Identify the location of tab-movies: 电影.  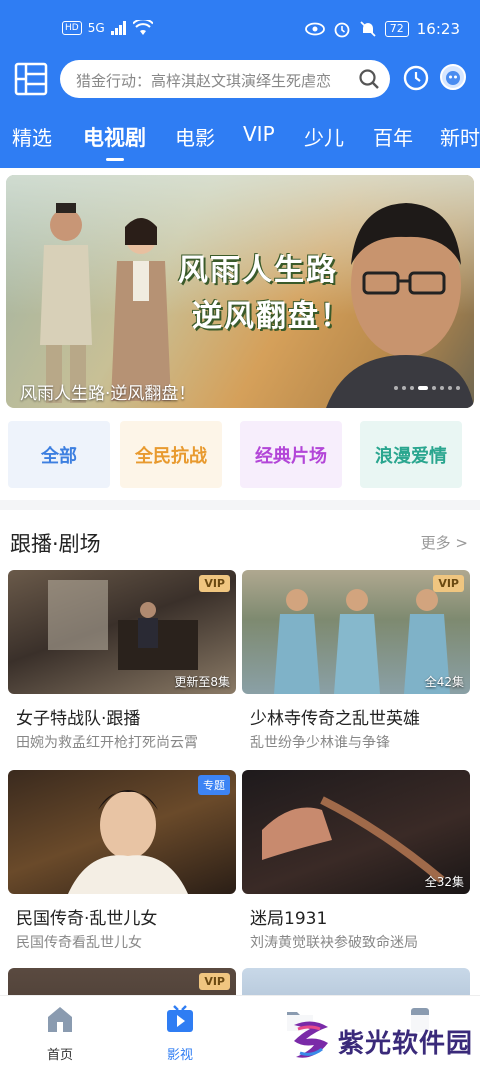
(195, 136).